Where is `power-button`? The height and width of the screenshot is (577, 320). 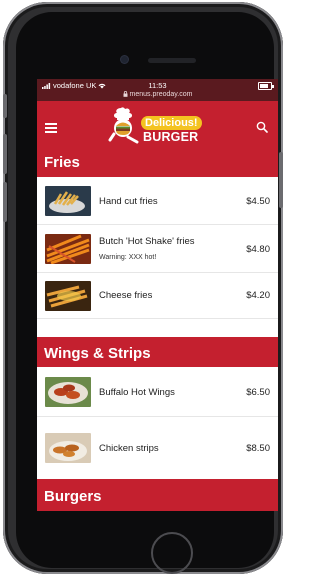
power-button is located at coordinates (281, 180).